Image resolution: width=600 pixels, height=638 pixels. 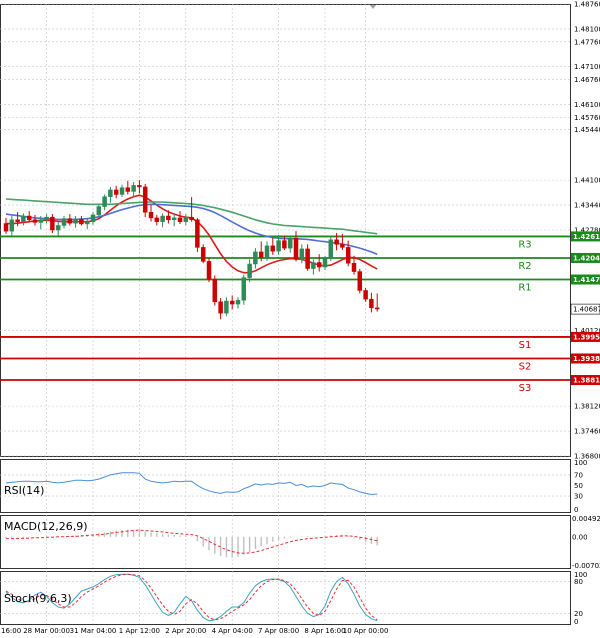 I want to click on date-axis-label: 31 Mar 04:00, so click(x=93, y=631).